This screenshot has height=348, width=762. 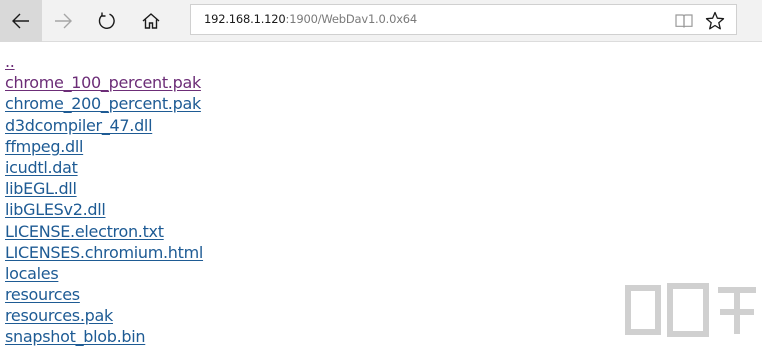 I want to click on address-bar: 192.168.1.120:1900/WebDav1.0.0x64, so click(x=463, y=19).